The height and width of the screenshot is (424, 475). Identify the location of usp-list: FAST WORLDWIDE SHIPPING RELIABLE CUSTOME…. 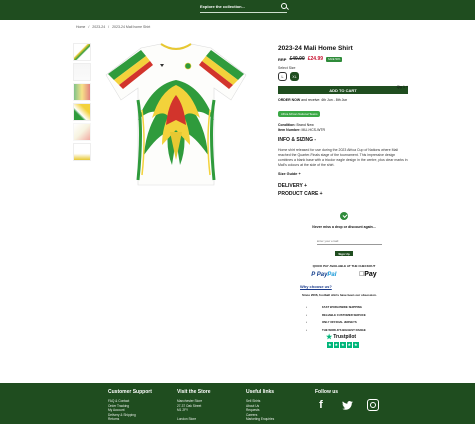
(347, 320).